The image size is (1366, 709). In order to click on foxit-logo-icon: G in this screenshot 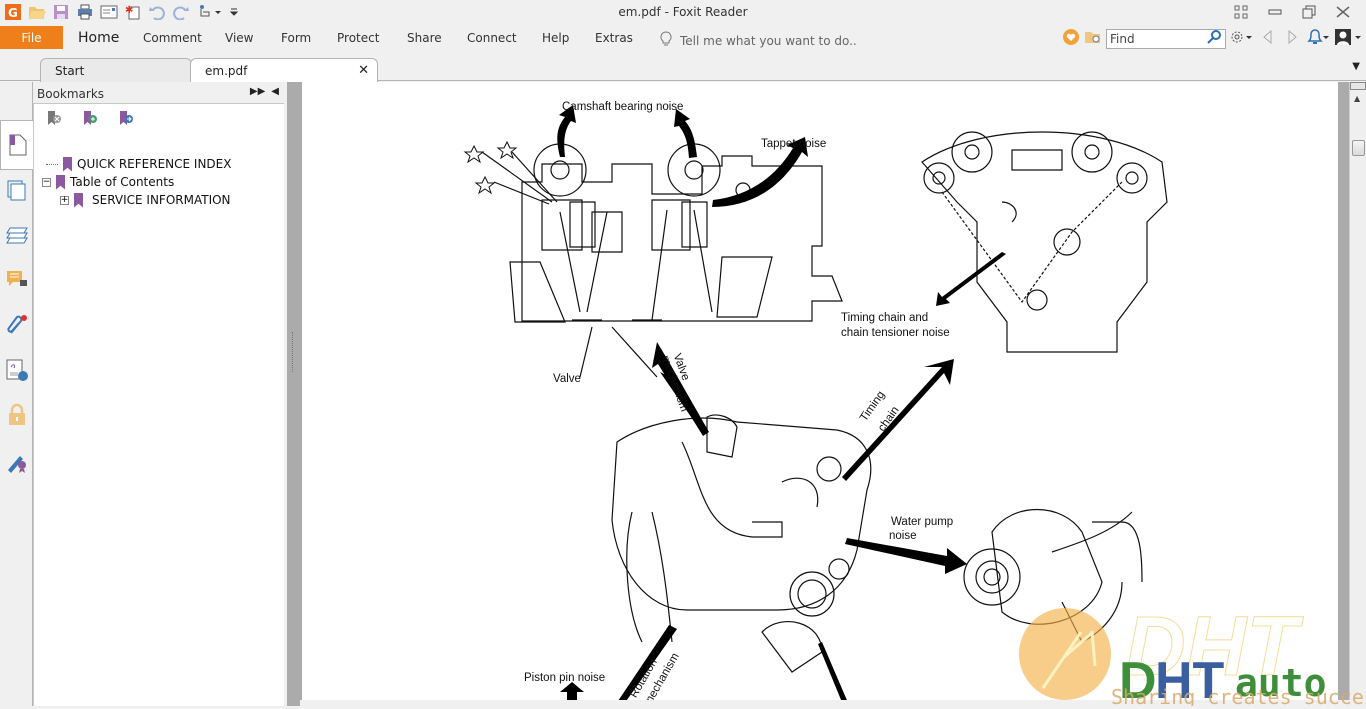, I will do `click(13, 12)`.